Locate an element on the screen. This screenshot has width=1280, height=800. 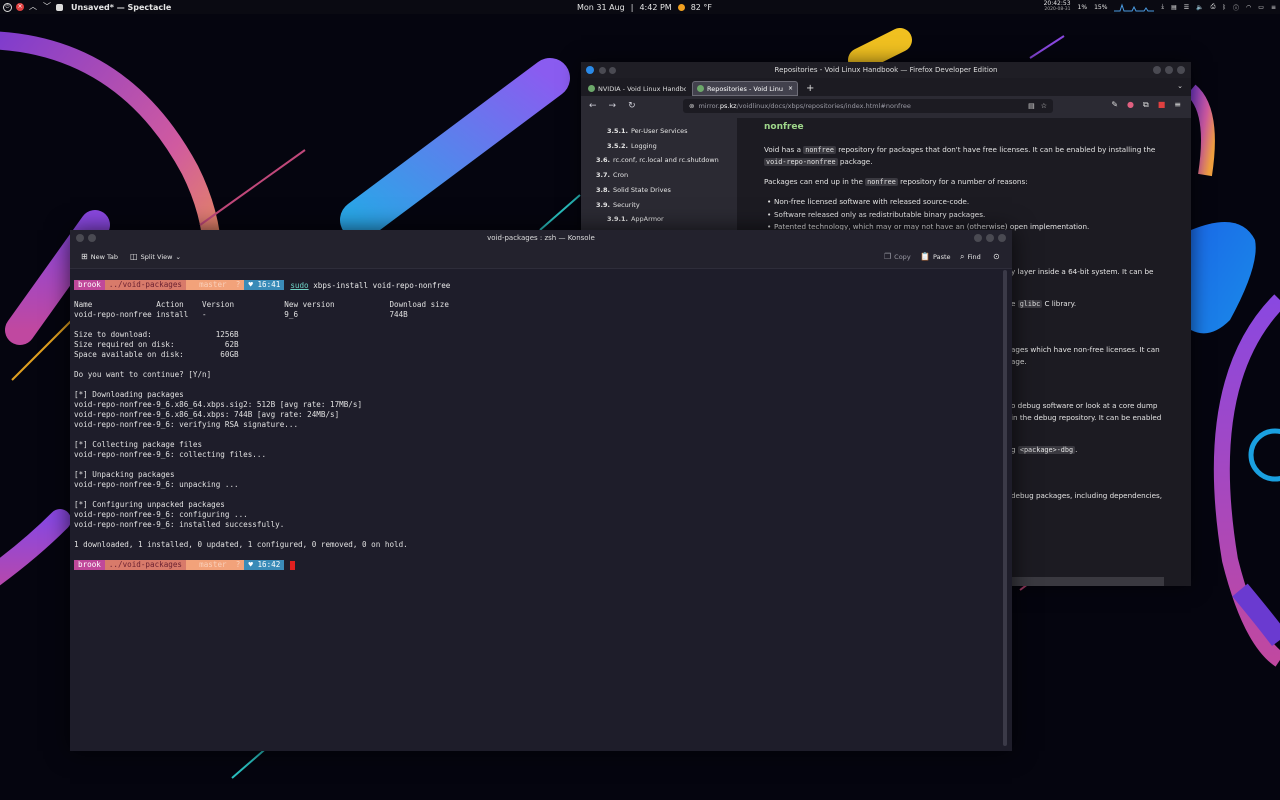
wifi-icon: ◠ is located at coordinates (1248, 7).